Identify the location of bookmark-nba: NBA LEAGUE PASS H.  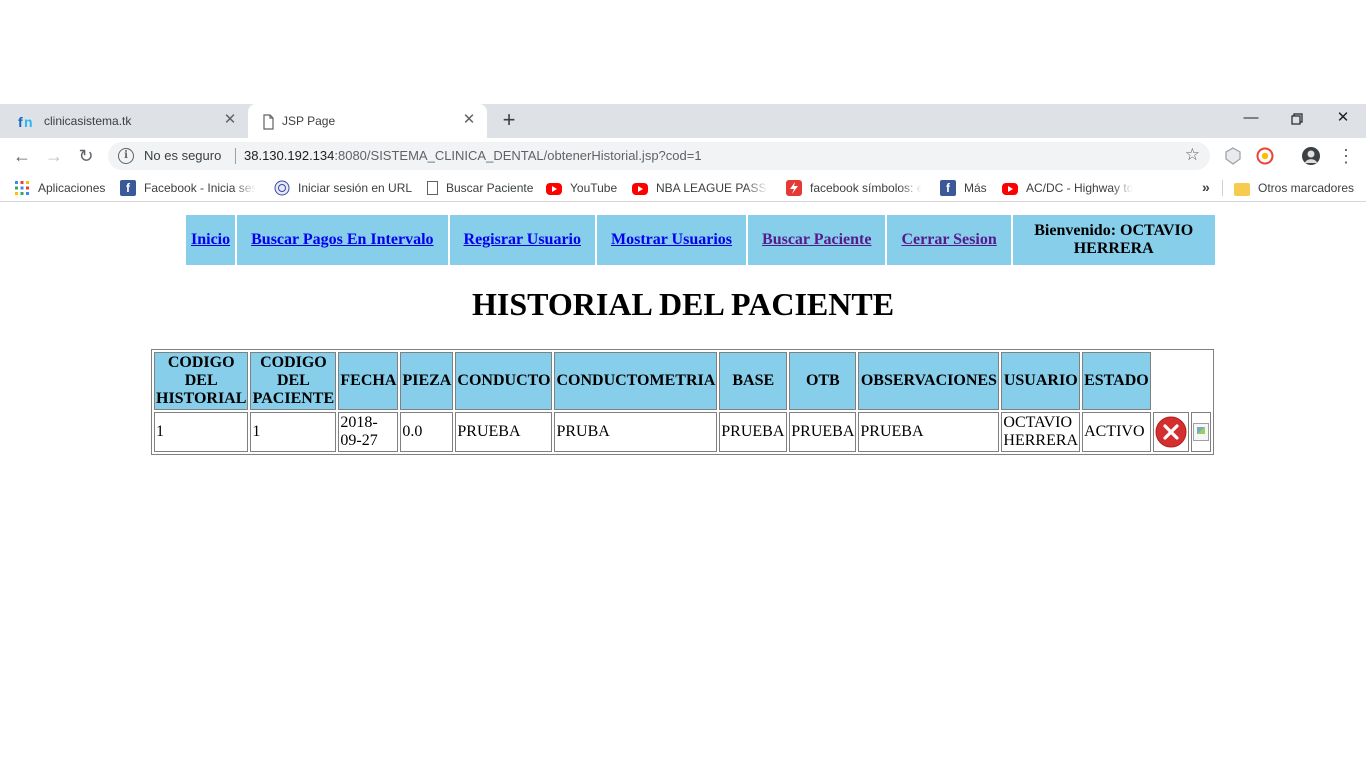
(700, 188).